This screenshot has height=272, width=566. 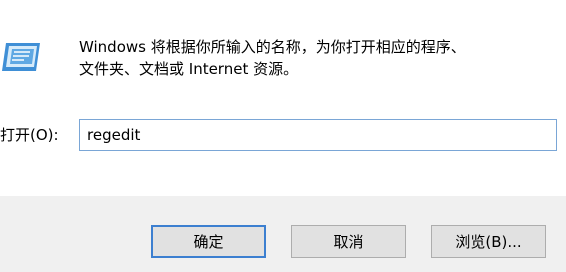 I want to click on description-line-1: Windows 将根据你所输入的名称，为你打开相应的程序、, so click(x=272, y=47).